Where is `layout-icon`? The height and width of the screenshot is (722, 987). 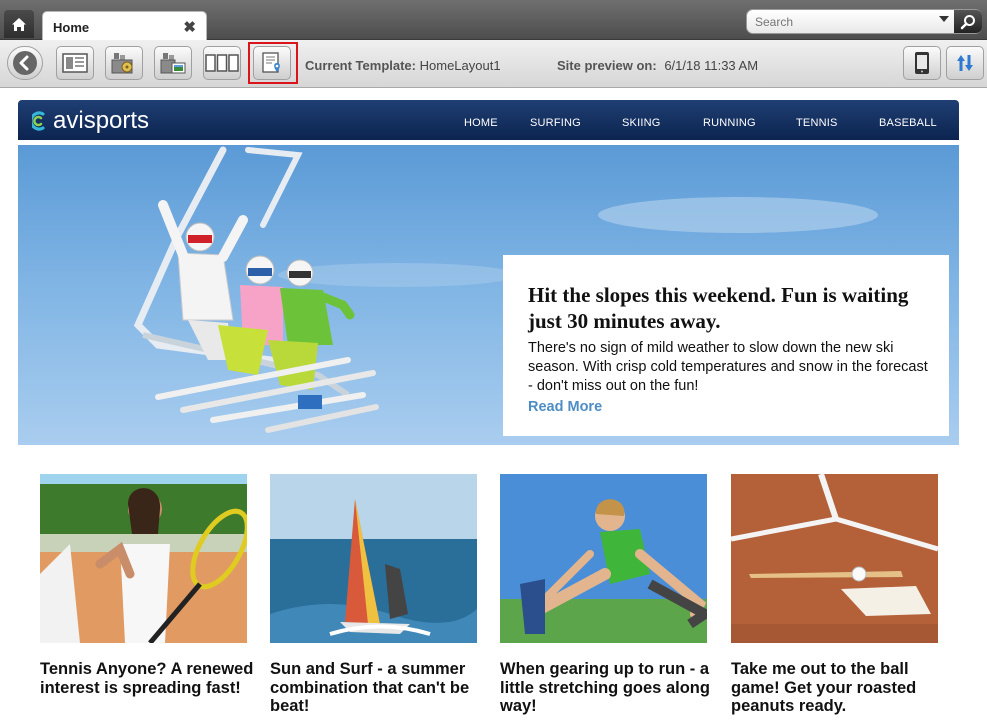 layout-icon is located at coordinates (222, 63).